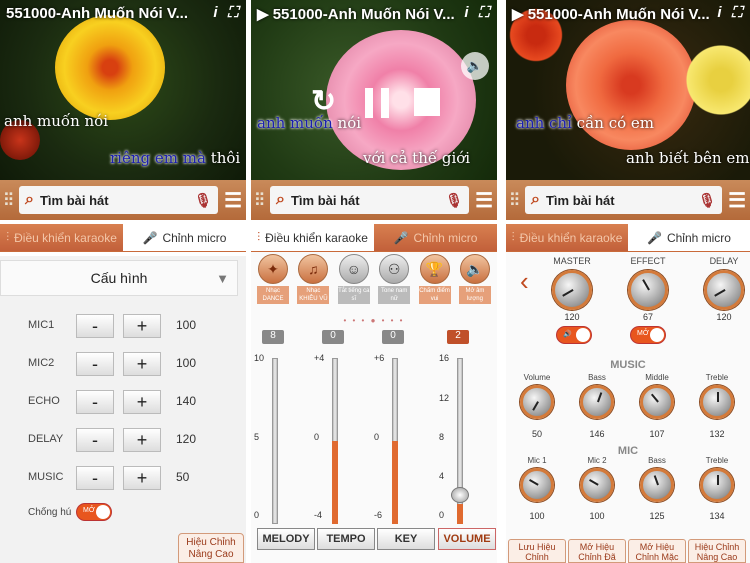 The image size is (750, 563). What do you see at coordinates (458, 337) in the screenshot?
I see `slider-value-badge: 2` at bounding box center [458, 337].